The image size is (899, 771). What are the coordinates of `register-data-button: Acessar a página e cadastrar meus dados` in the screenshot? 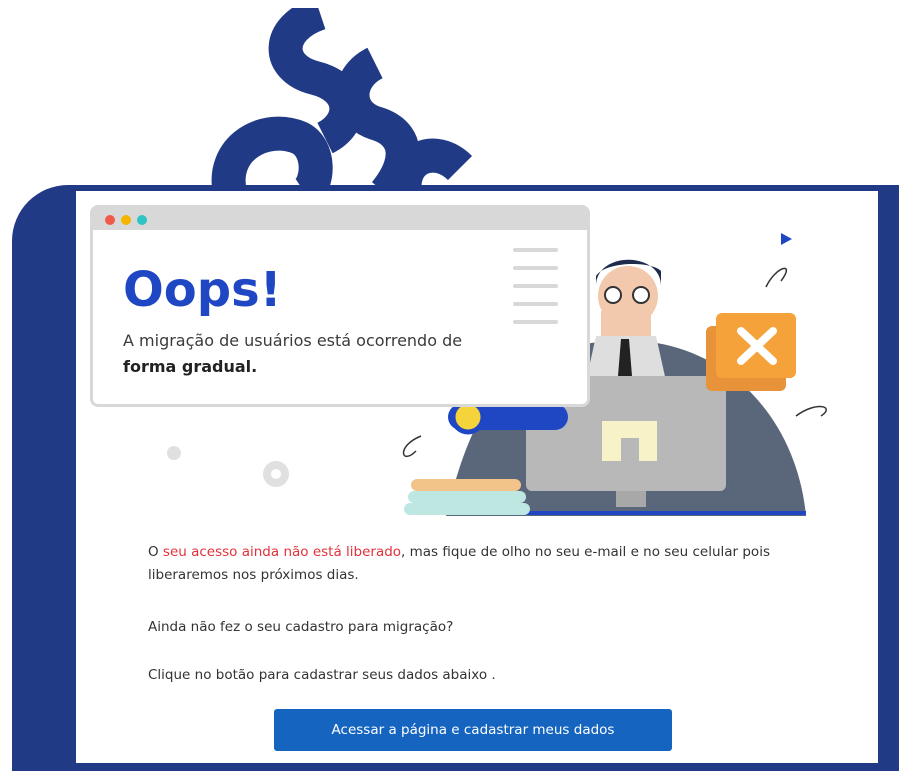 It's located at (473, 730).